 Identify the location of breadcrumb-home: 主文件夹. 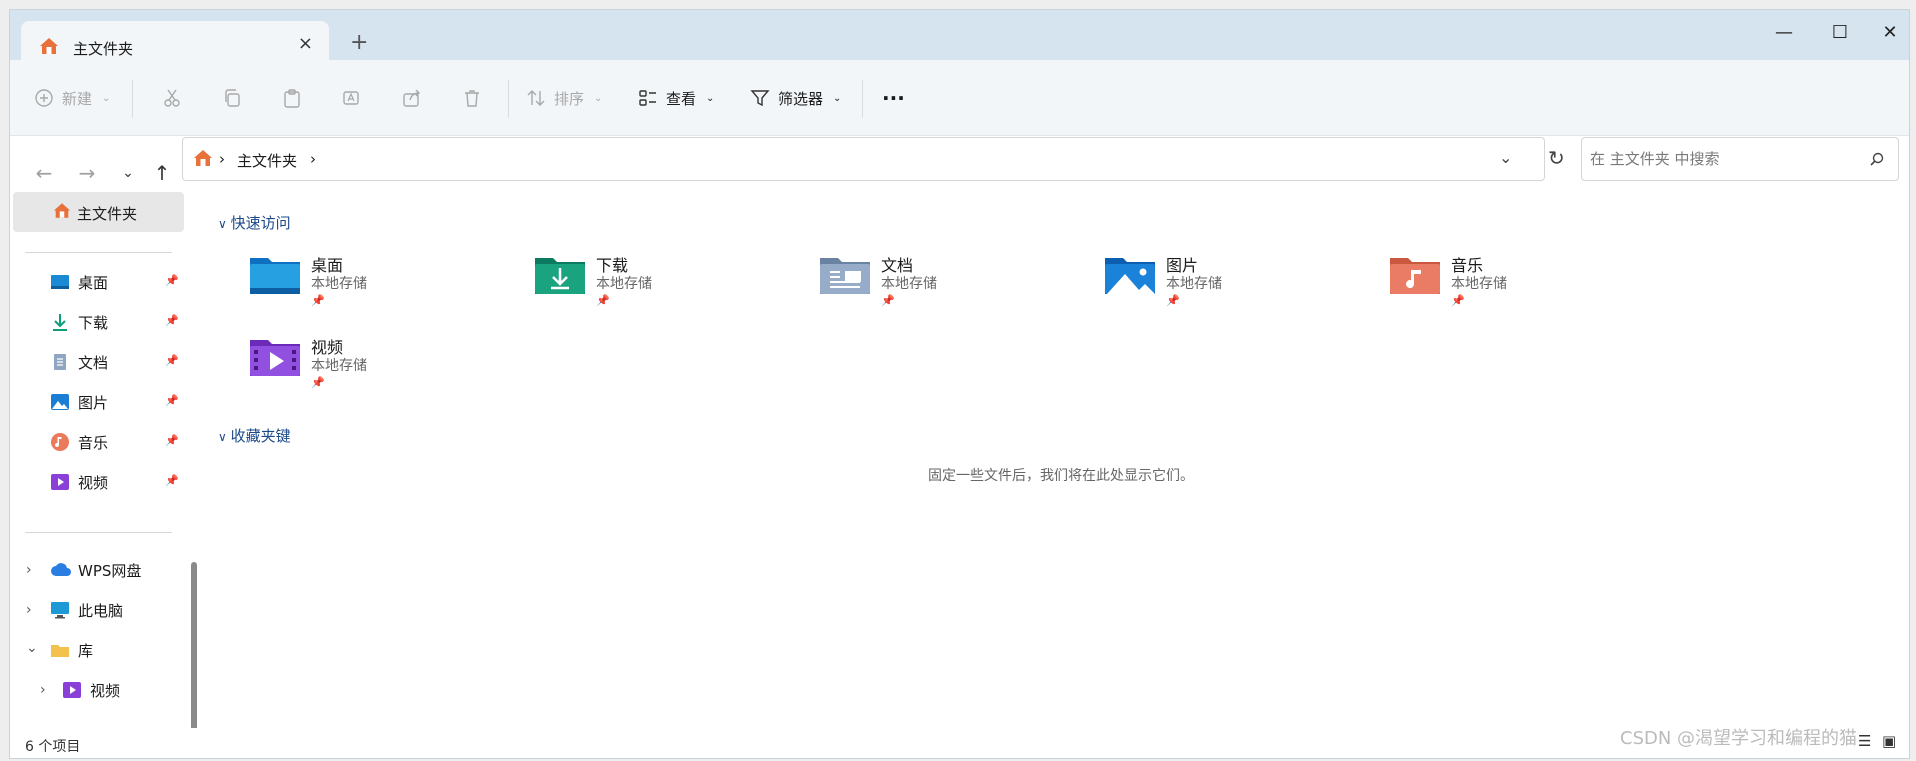
(267, 160).